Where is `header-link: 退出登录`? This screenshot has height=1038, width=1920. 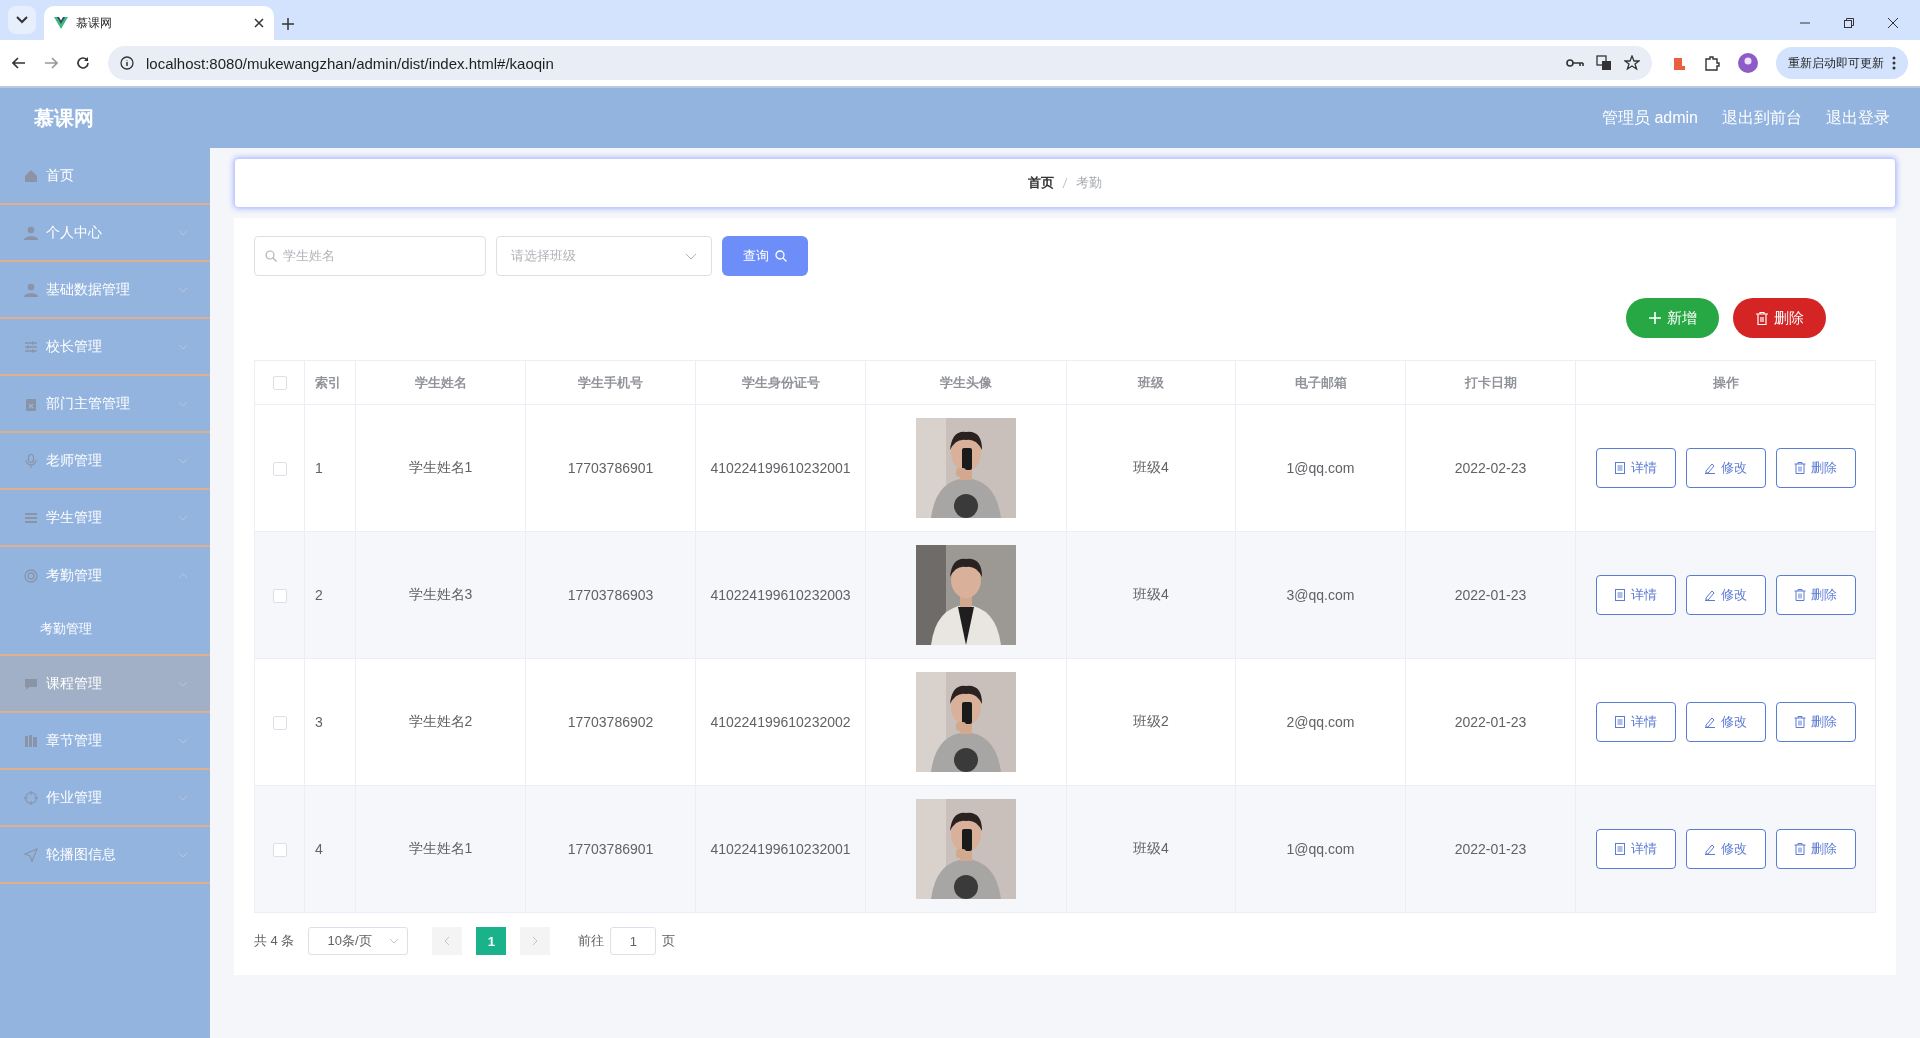
header-link: 退出登录 is located at coordinates (1858, 118).